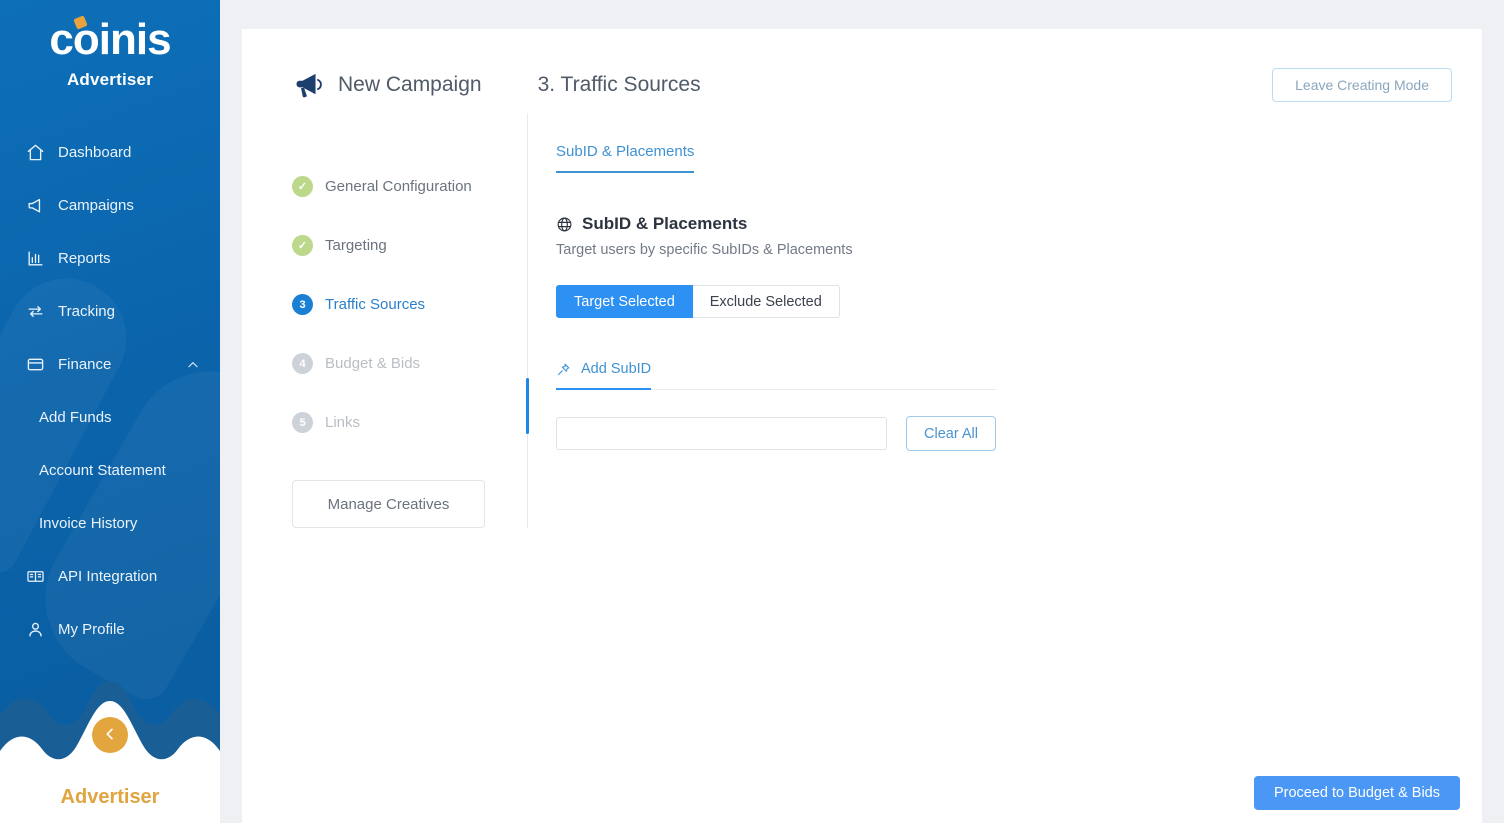 This screenshot has width=1504, height=823. What do you see at coordinates (776, 375) in the screenshot?
I see `subid-subtabs: Add SubID` at bounding box center [776, 375].